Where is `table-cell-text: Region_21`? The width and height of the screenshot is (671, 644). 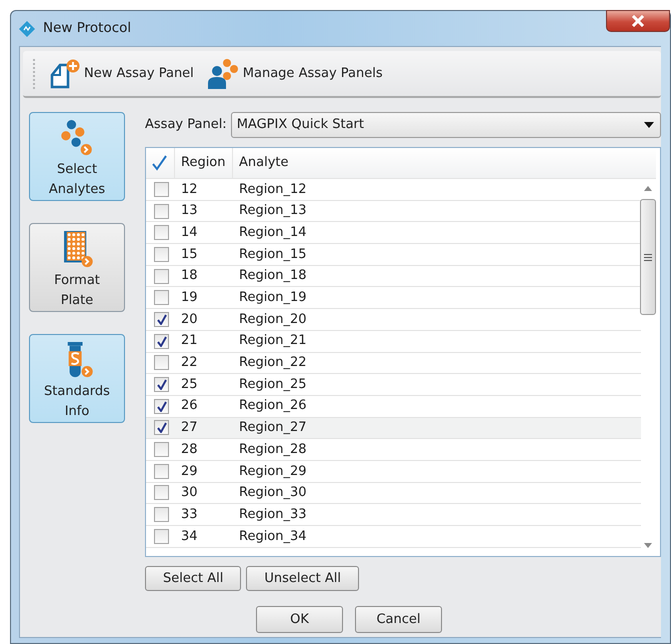 table-cell-text: Region_21 is located at coordinates (273, 341).